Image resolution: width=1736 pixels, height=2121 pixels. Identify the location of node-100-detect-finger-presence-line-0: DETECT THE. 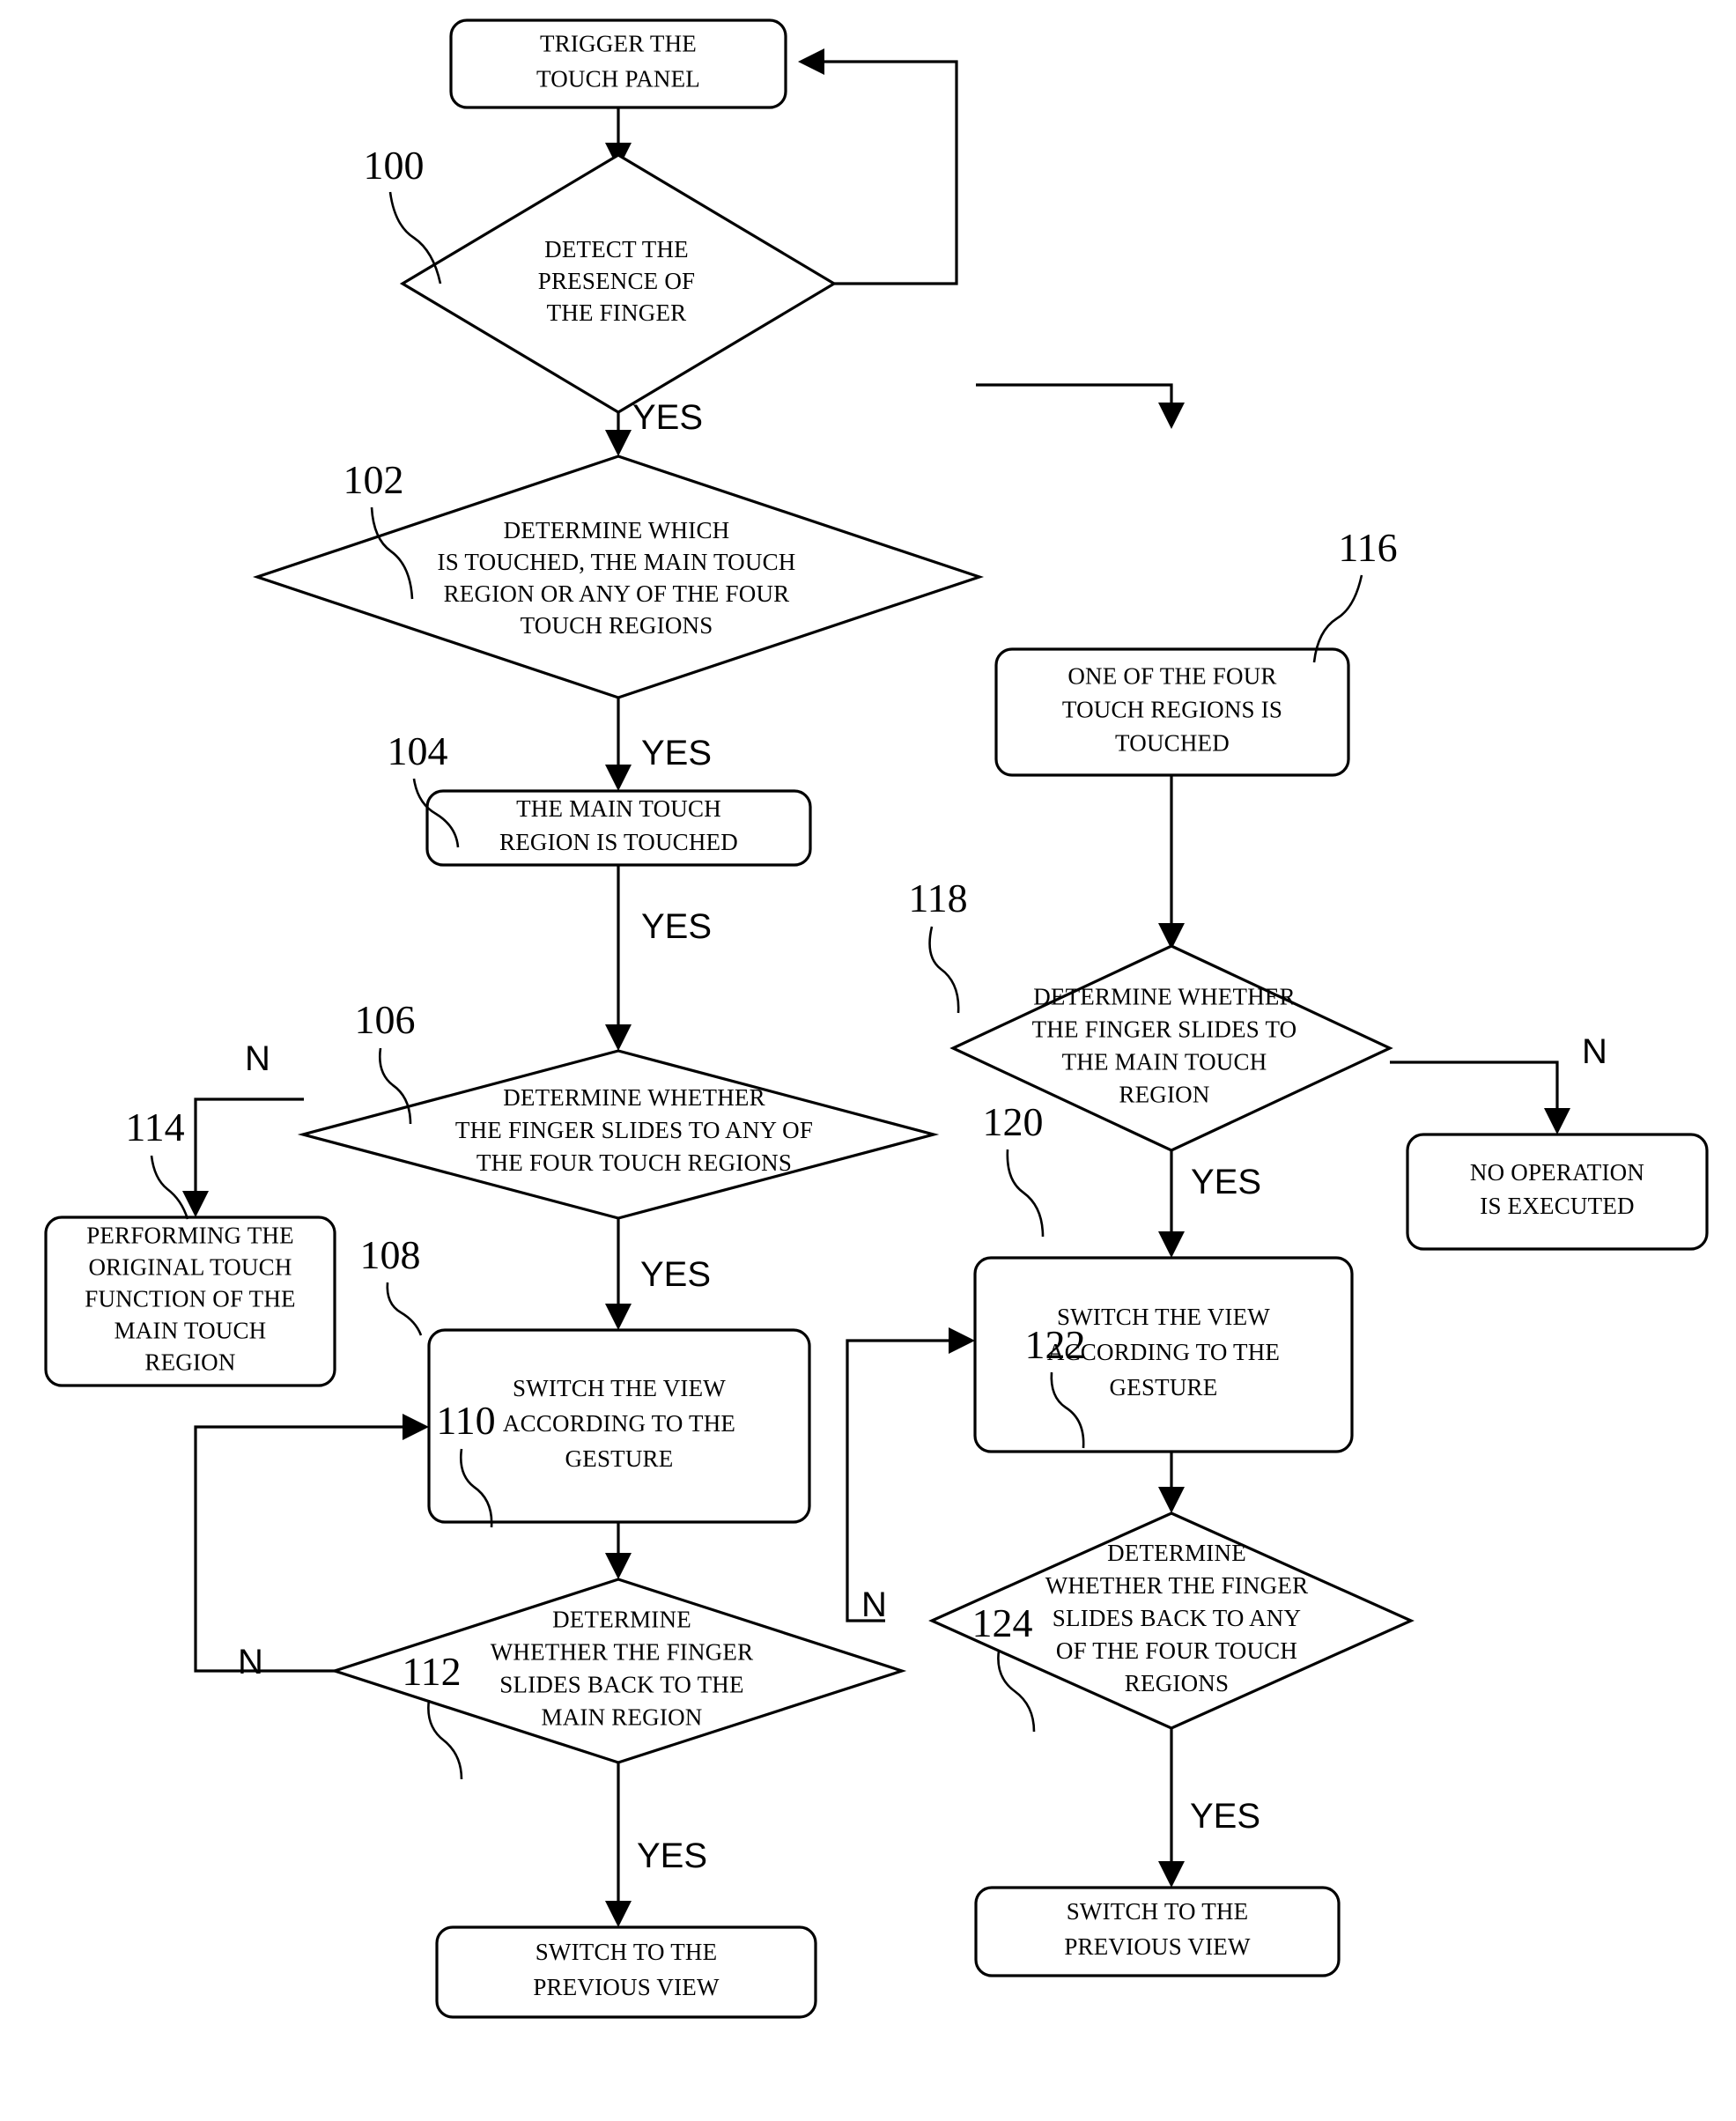
(616, 249).